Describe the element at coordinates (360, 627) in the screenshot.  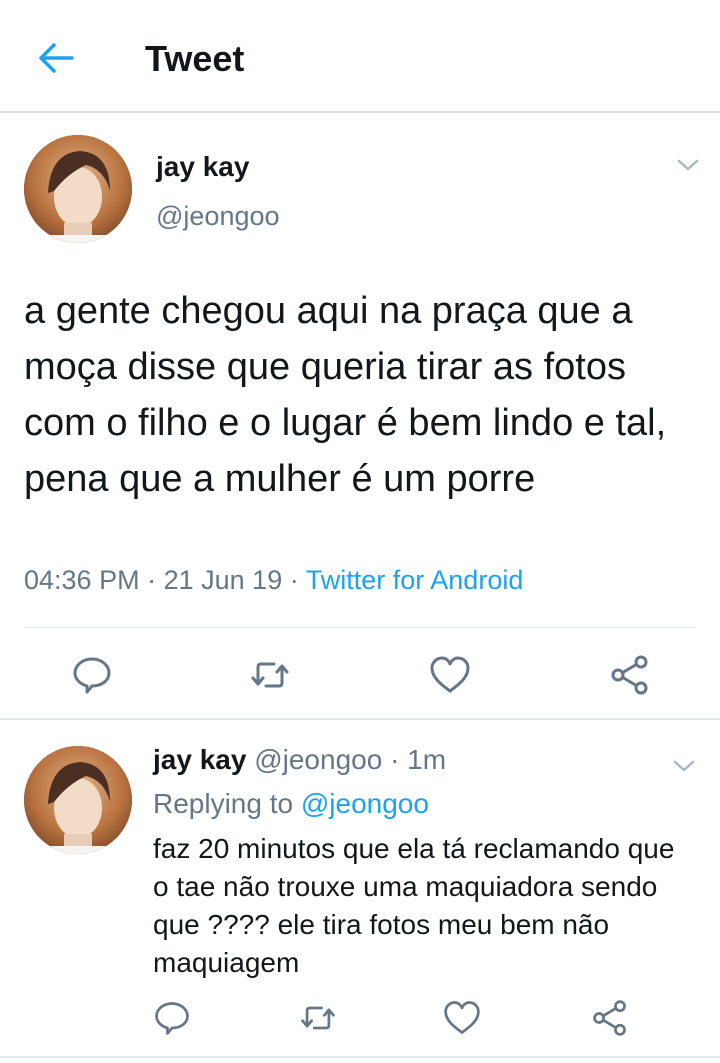
I see `divider` at that location.